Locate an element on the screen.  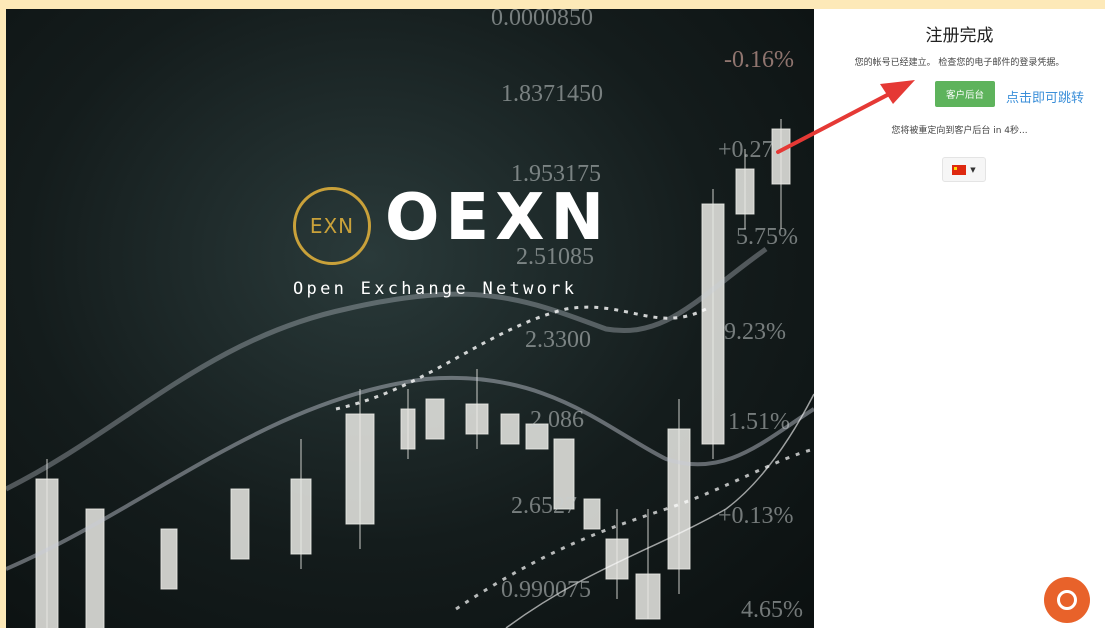
chevron-down-icon: ▼ is located at coordinates (973, 169).